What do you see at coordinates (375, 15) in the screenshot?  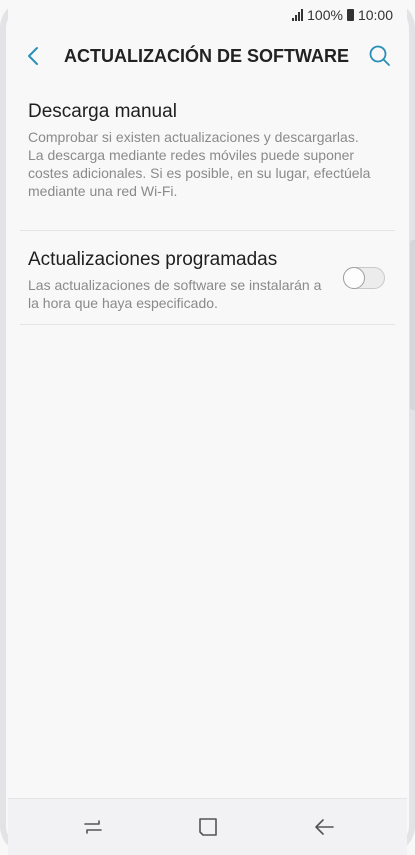 I see `clock: 10:00` at bounding box center [375, 15].